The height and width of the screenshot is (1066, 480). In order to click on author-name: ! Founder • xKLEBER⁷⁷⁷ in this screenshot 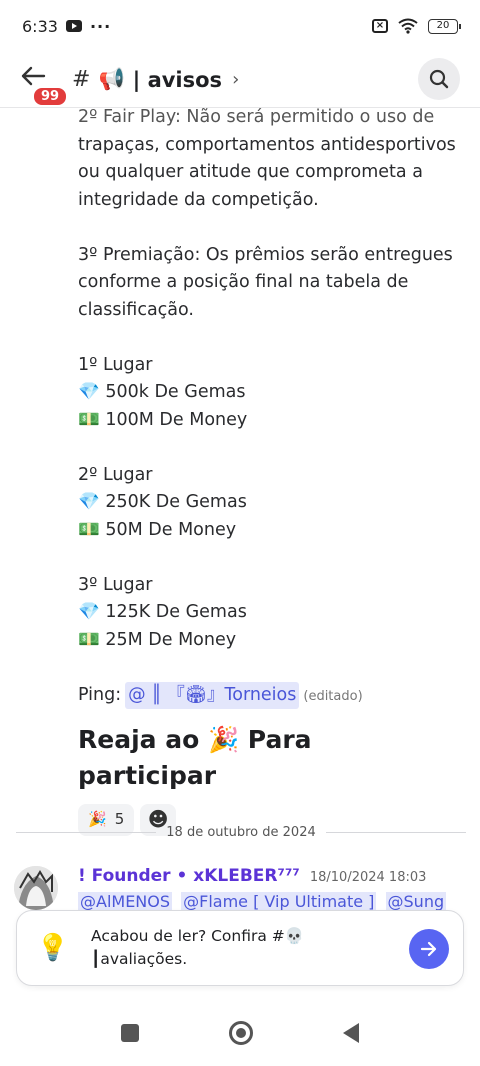, I will do `click(189, 876)`.